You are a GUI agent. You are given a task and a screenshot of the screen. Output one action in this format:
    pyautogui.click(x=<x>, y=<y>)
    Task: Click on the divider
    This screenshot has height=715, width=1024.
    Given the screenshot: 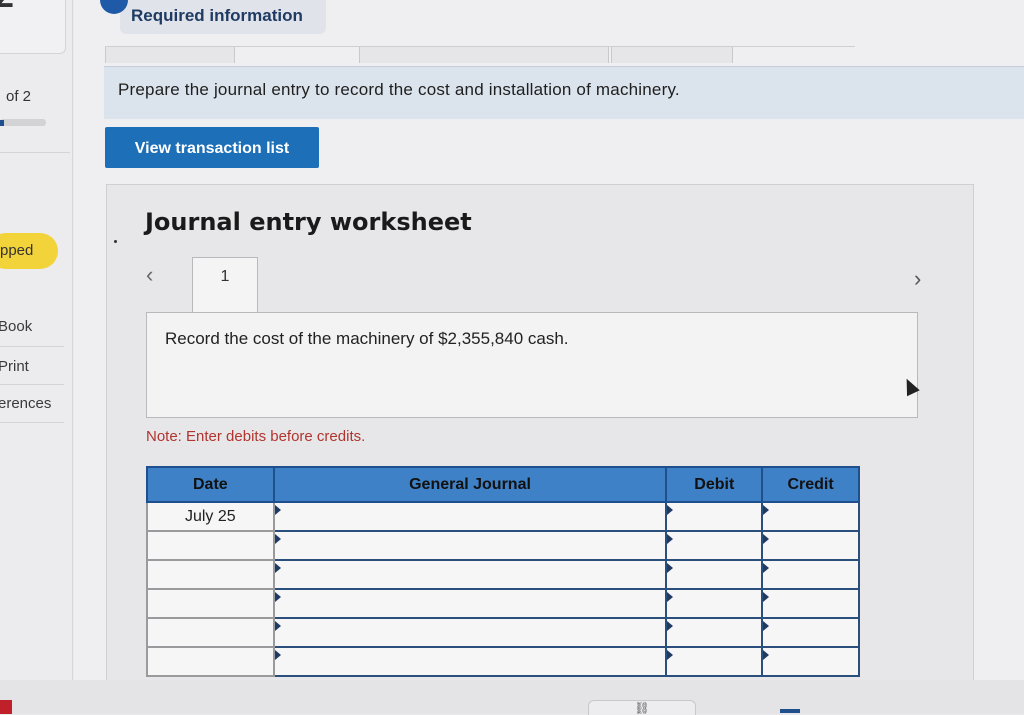 What is the action you would take?
    pyautogui.click(x=35, y=152)
    